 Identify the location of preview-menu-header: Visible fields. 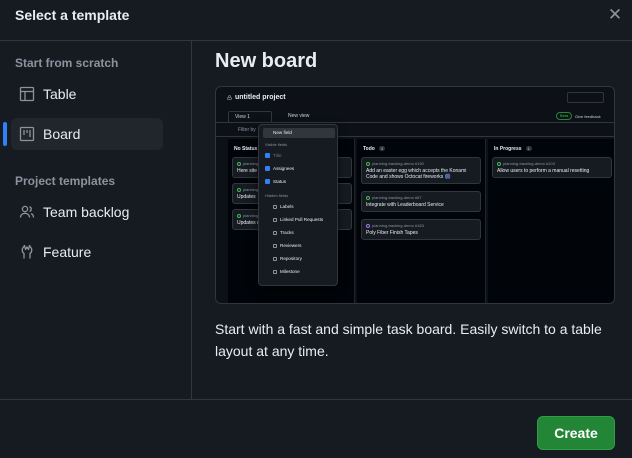
(276, 144).